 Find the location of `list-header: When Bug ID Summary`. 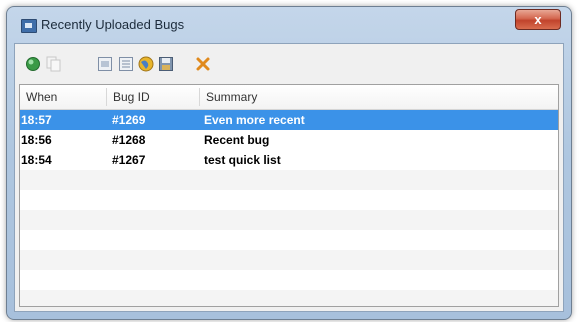

list-header: When Bug ID Summary is located at coordinates (289, 97).